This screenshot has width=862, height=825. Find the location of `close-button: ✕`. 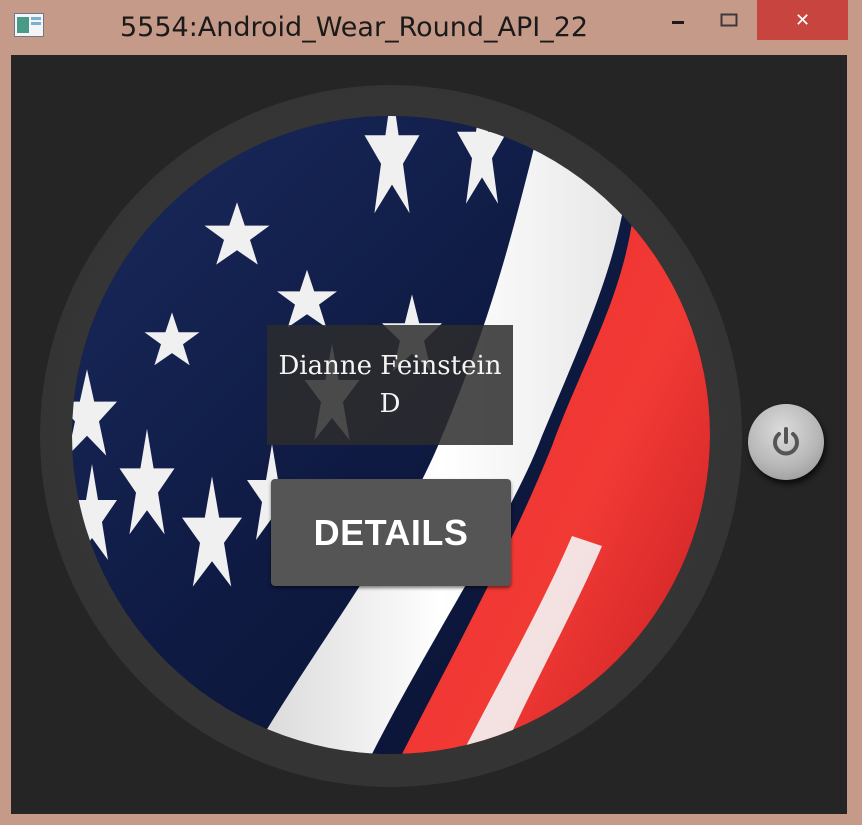

close-button: ✕ is located at coordinates (802, 20).